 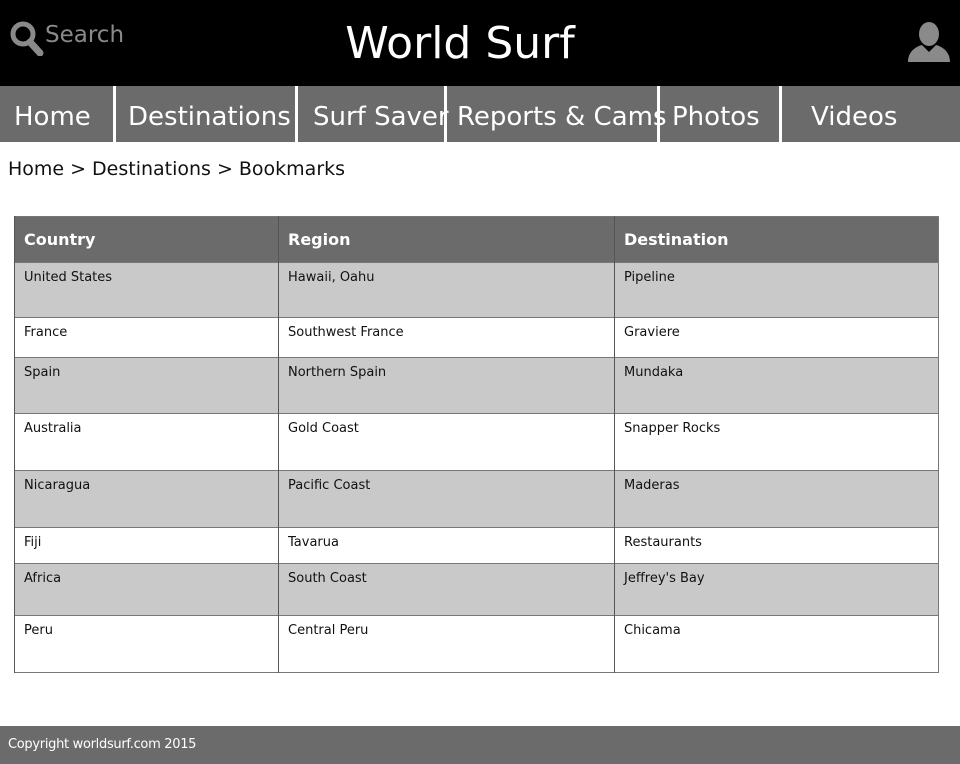 I want to click on cell-region: Central Peru, so click(x=446, y=644).